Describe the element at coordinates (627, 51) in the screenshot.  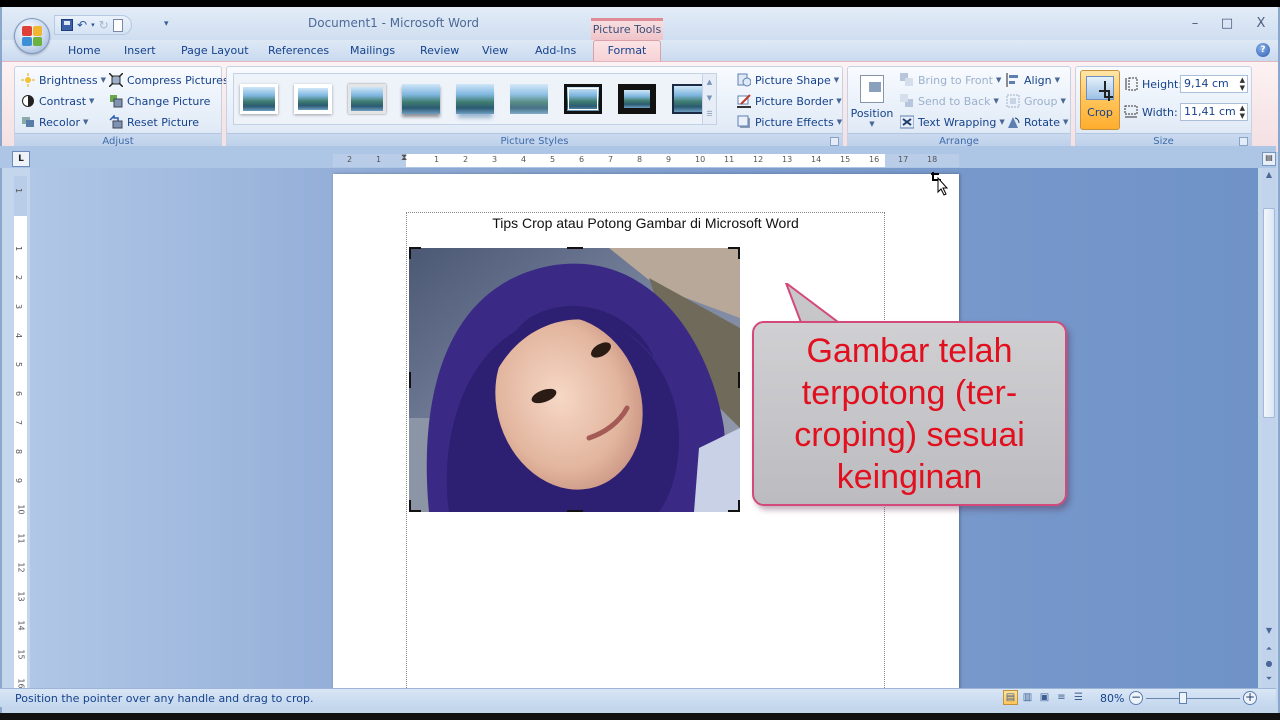
I see `tab-format: Format` at that location.